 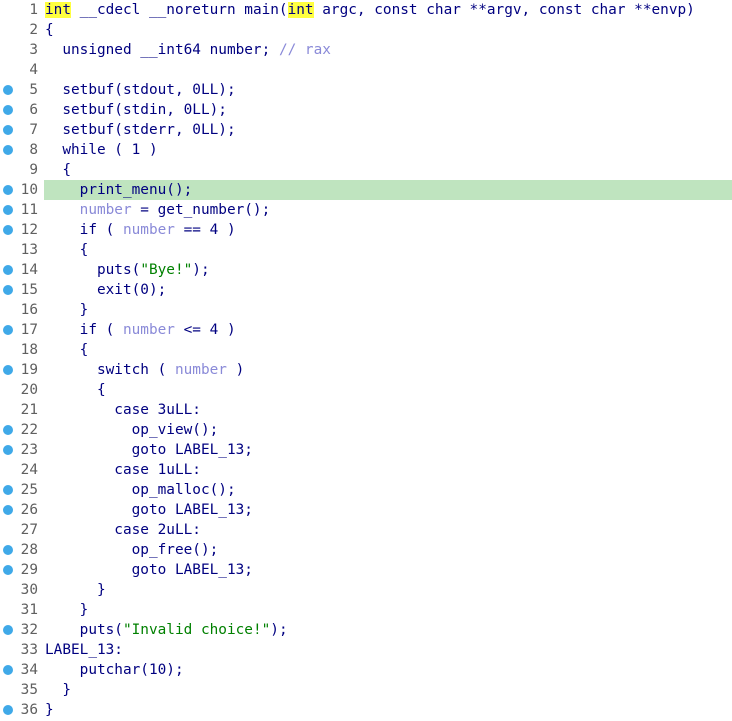 I want to click on code-token: print_menu();, so click(x=119, y=190).